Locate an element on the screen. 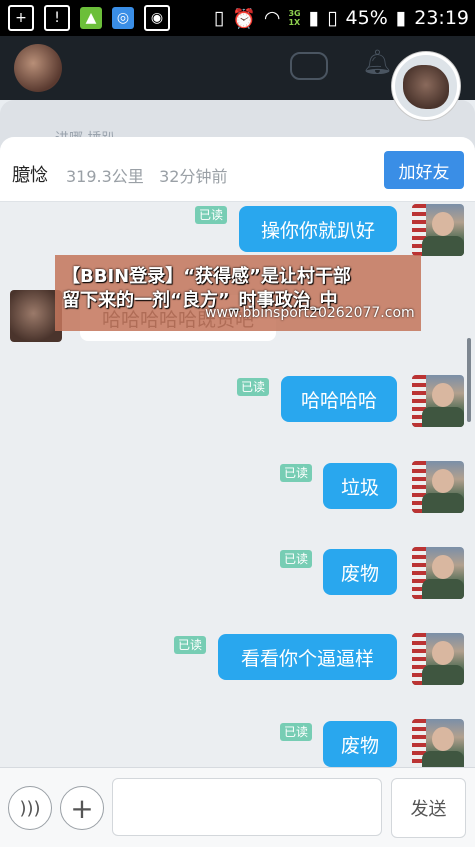 This screenshot has height=847, width=475. ad-url: www.bbinsport20262077.com is located at coordinates (310, 313).